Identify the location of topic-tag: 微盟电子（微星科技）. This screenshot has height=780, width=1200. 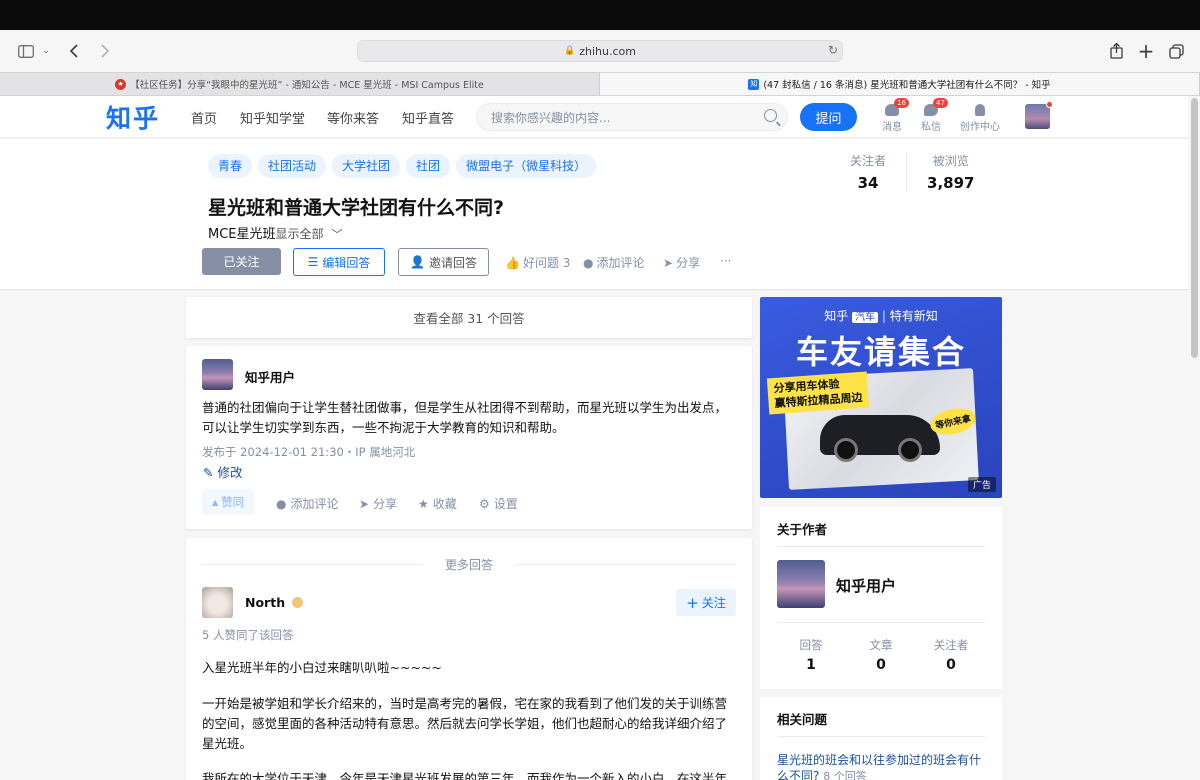
(526, 166).